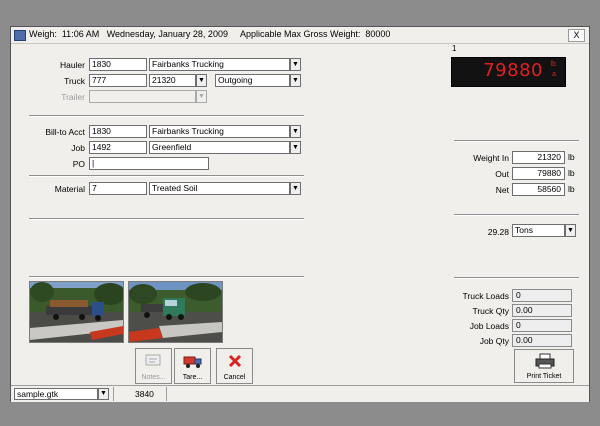 Image resolution: width=600 pixels, height=426 pixels. What do you see at coordinates (74, 81) in the screenshot?
I see `truck-label: Truck` at bounding box center [74, 81].